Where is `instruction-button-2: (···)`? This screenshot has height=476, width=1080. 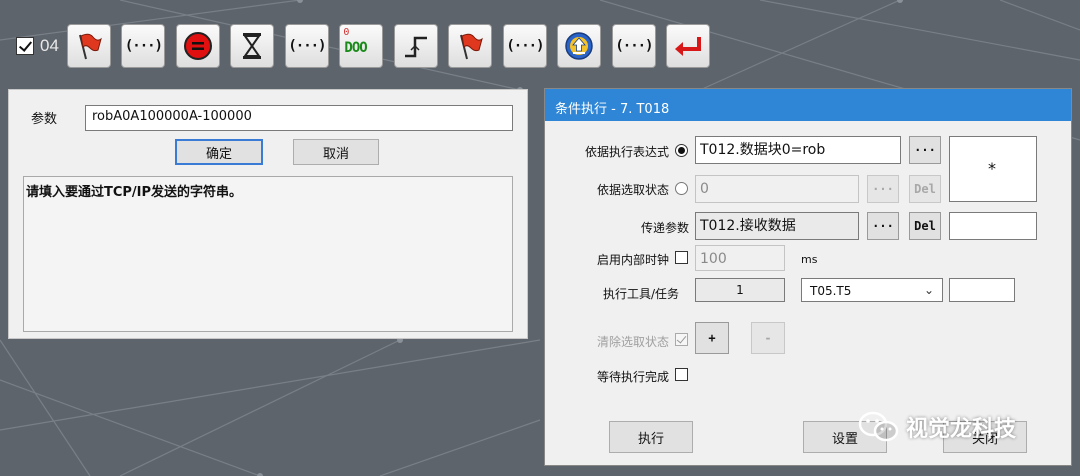
instruction-button-2: (···) is located at coordinates (306, 46).